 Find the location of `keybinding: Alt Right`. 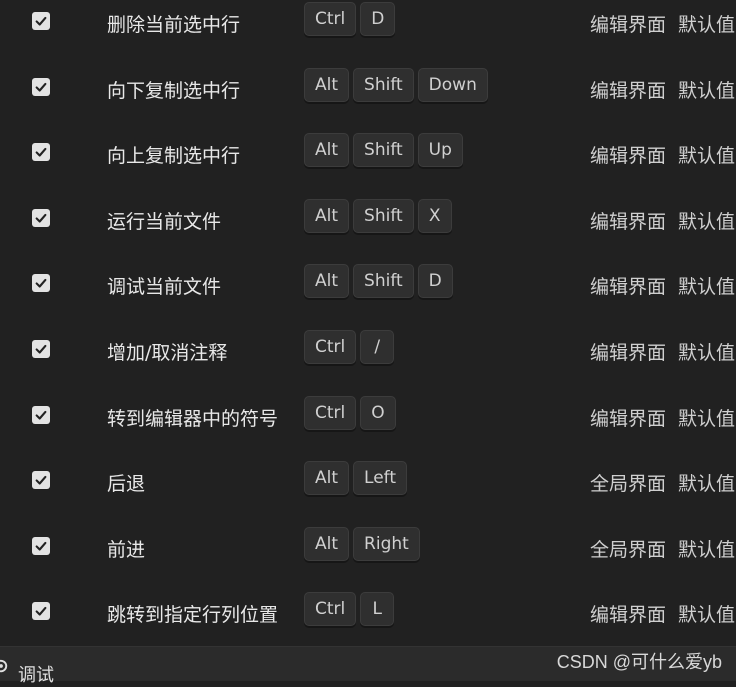

keybinding: Alt Right is located at coordinates (362, 544).